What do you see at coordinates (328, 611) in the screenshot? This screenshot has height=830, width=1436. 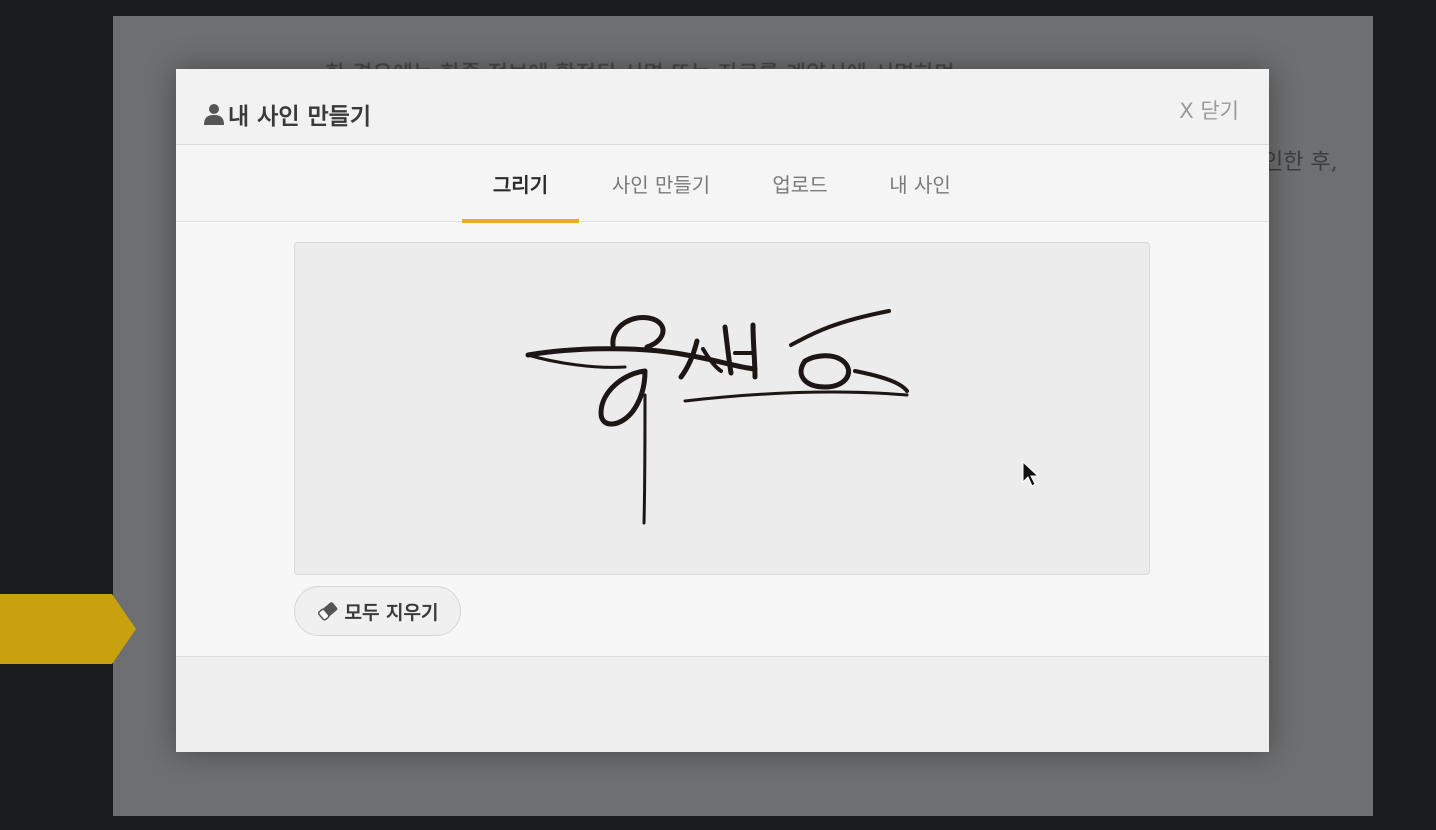 I see `eraser-icon` at bounding box center [328, 611].